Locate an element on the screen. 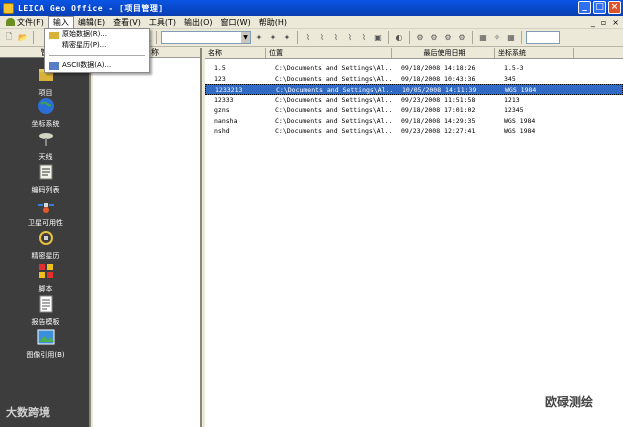 This screenshot has height=427, width=623. tool-icon-3: ✦ is located at coordinates (287, 38).